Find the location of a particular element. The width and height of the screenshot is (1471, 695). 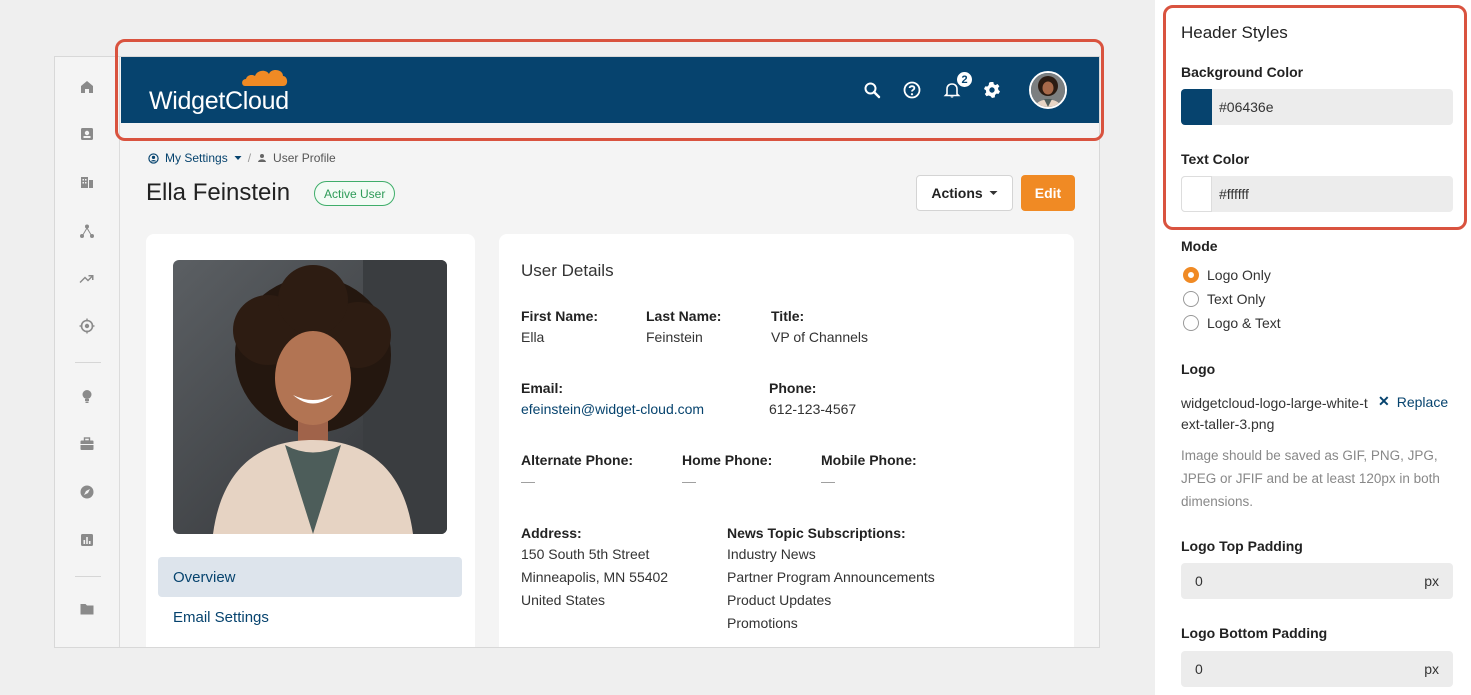

profile-photo is located at coordinates (310, 397).